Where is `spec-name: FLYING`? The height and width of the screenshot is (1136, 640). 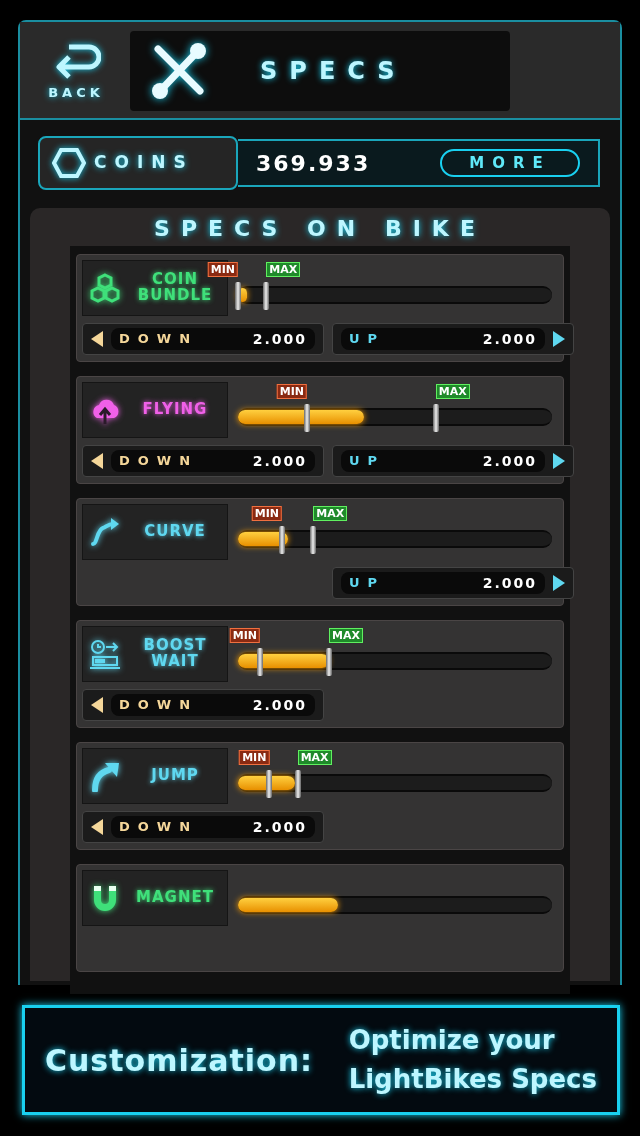 spec-name: FLYING is located at coordinates (175, 410).